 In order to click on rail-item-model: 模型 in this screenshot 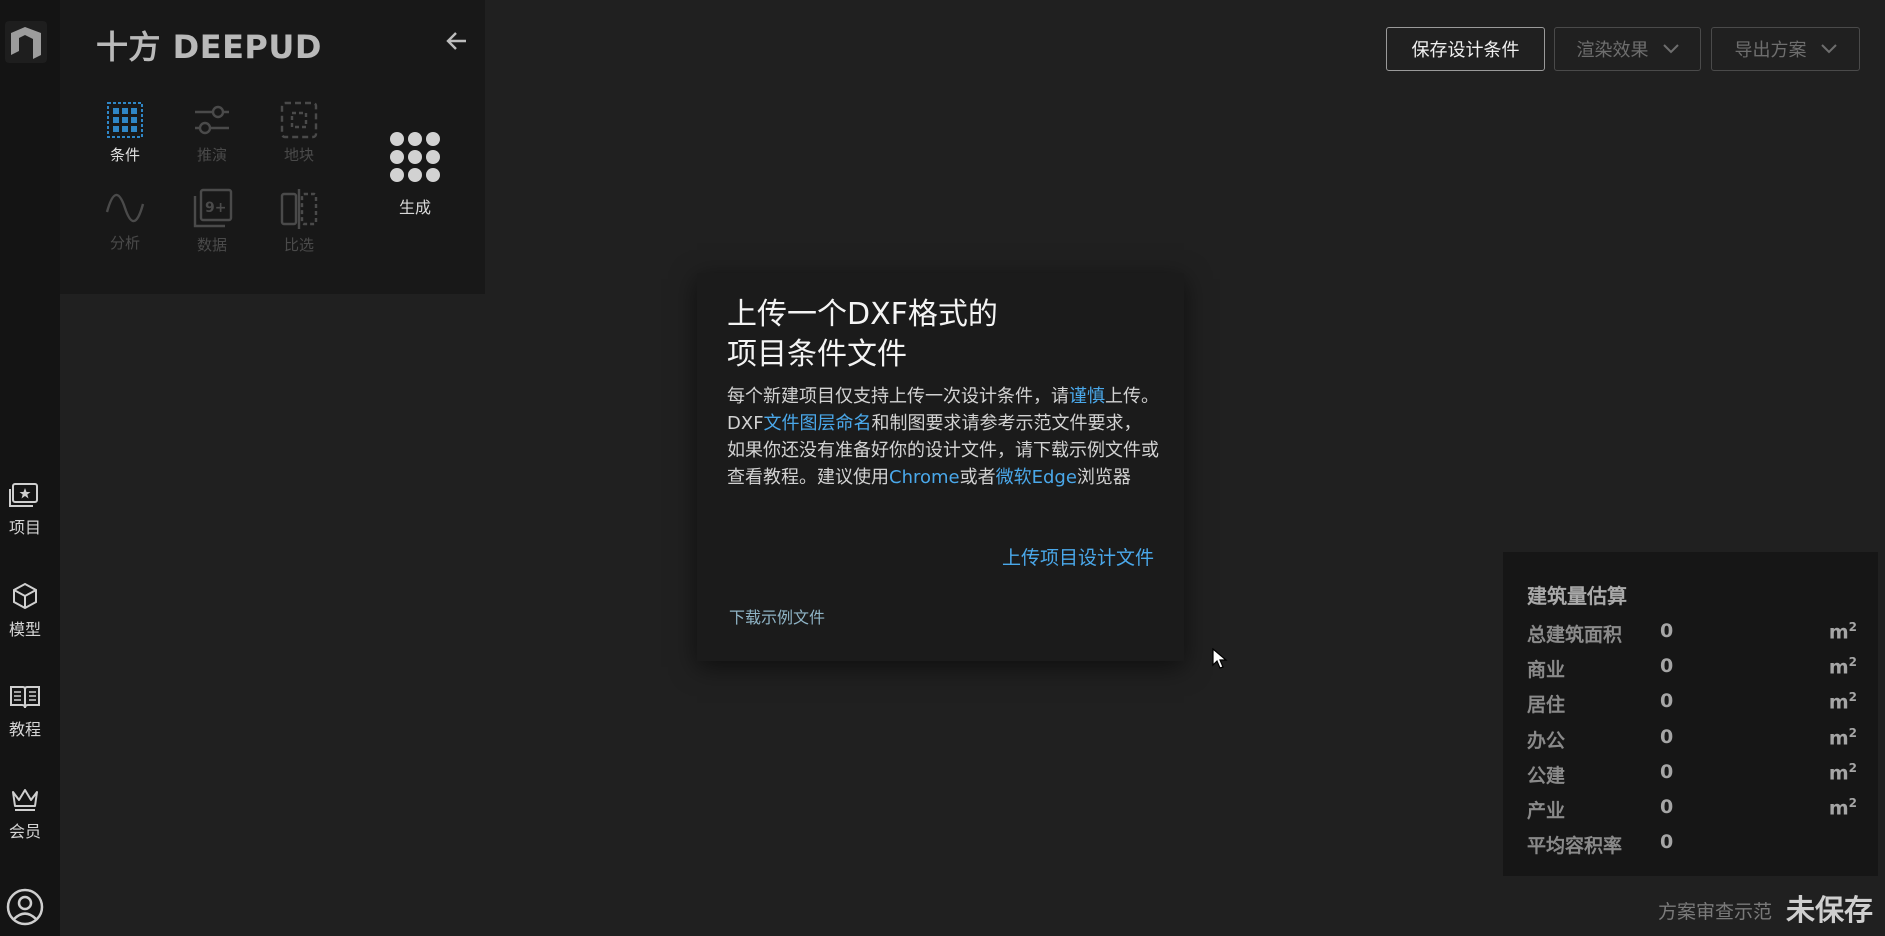, I will do `click(25, 611)`.